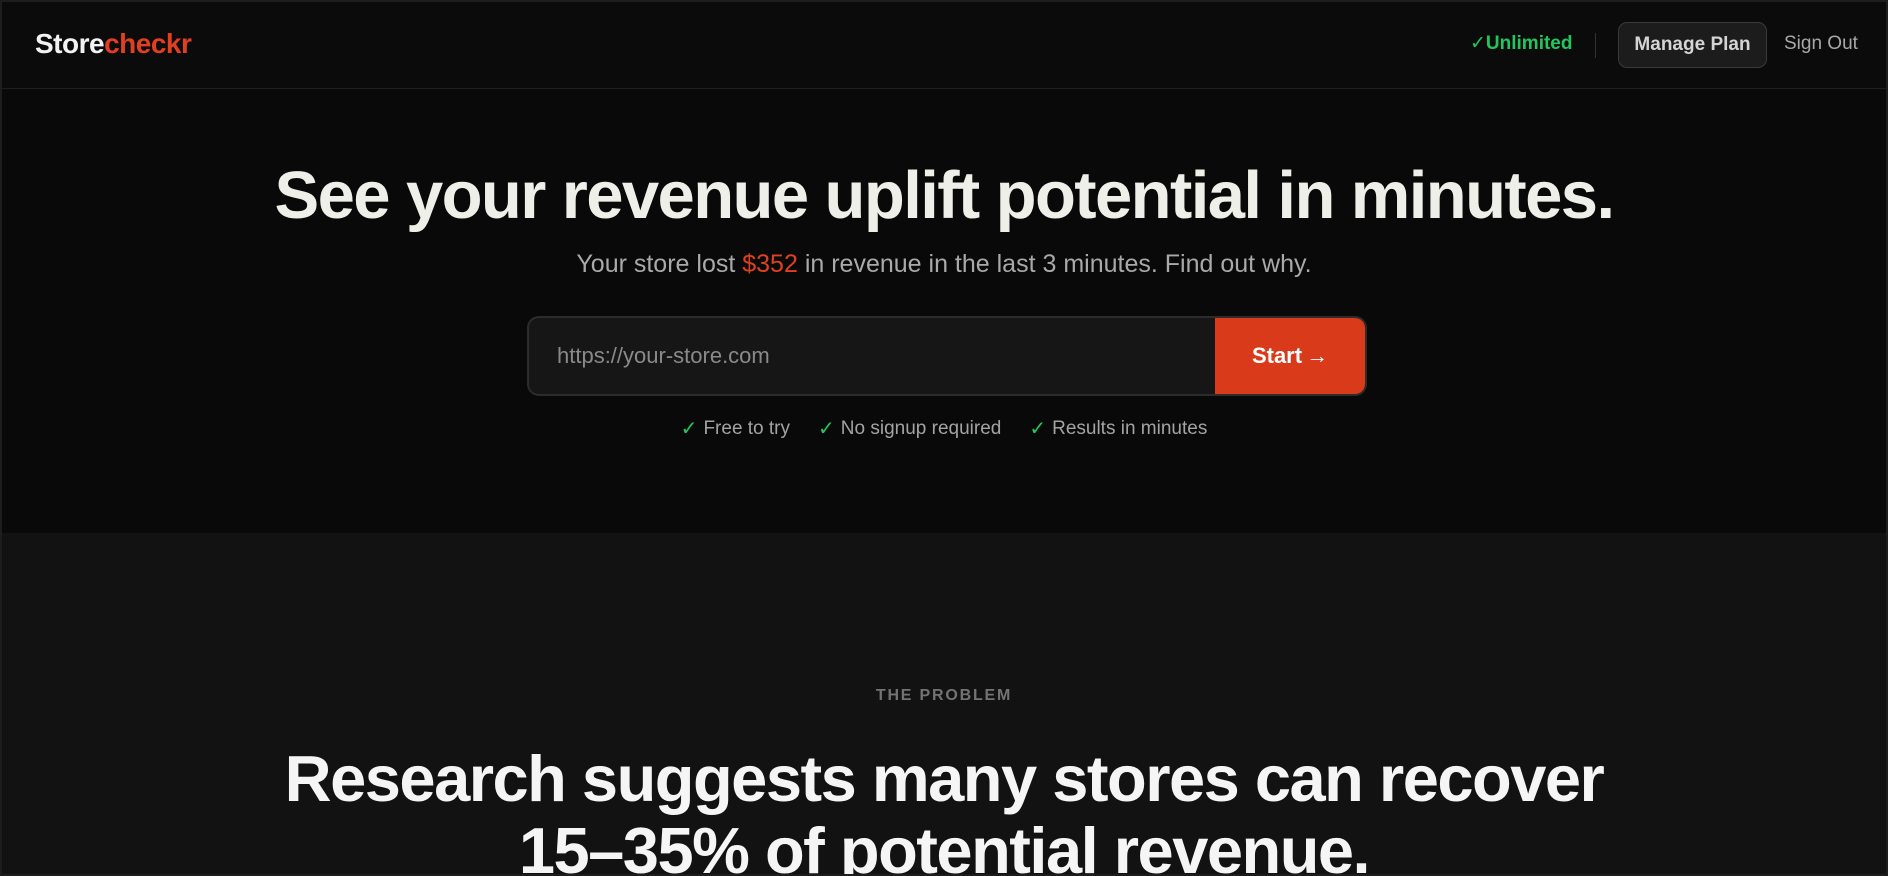  I want to click on manage-plan-button: Manage Plan, so click(1692, 45).